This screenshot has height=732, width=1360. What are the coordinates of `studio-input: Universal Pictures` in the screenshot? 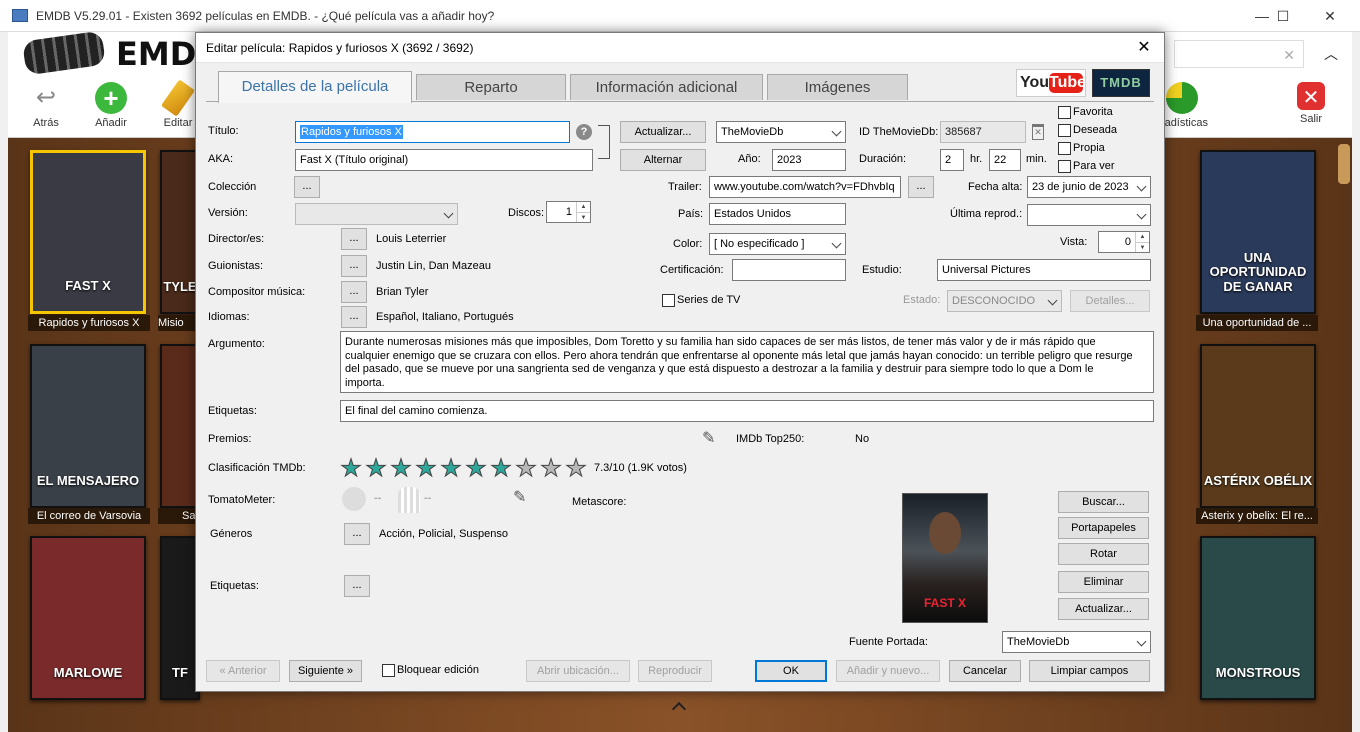 It's located at (1044, 270).